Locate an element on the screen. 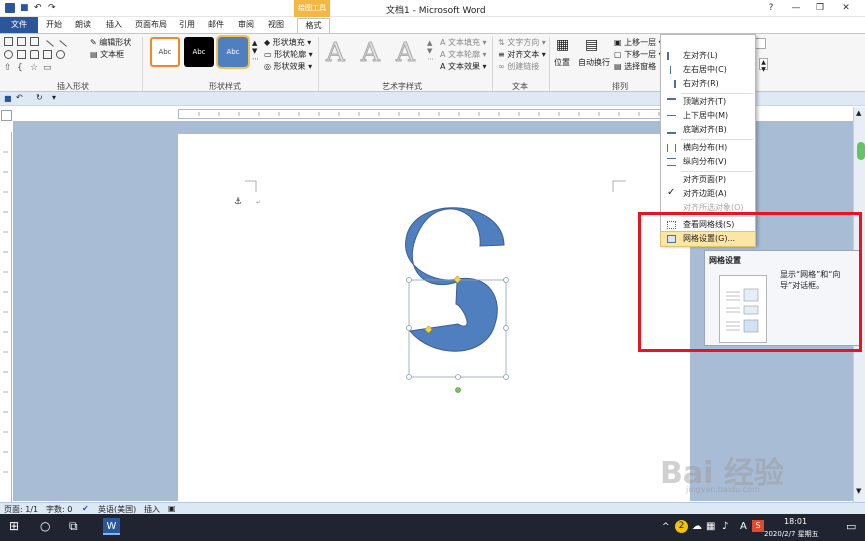 The image size is (865, 541). help-icon: ? is located at coordinates (771, 8).